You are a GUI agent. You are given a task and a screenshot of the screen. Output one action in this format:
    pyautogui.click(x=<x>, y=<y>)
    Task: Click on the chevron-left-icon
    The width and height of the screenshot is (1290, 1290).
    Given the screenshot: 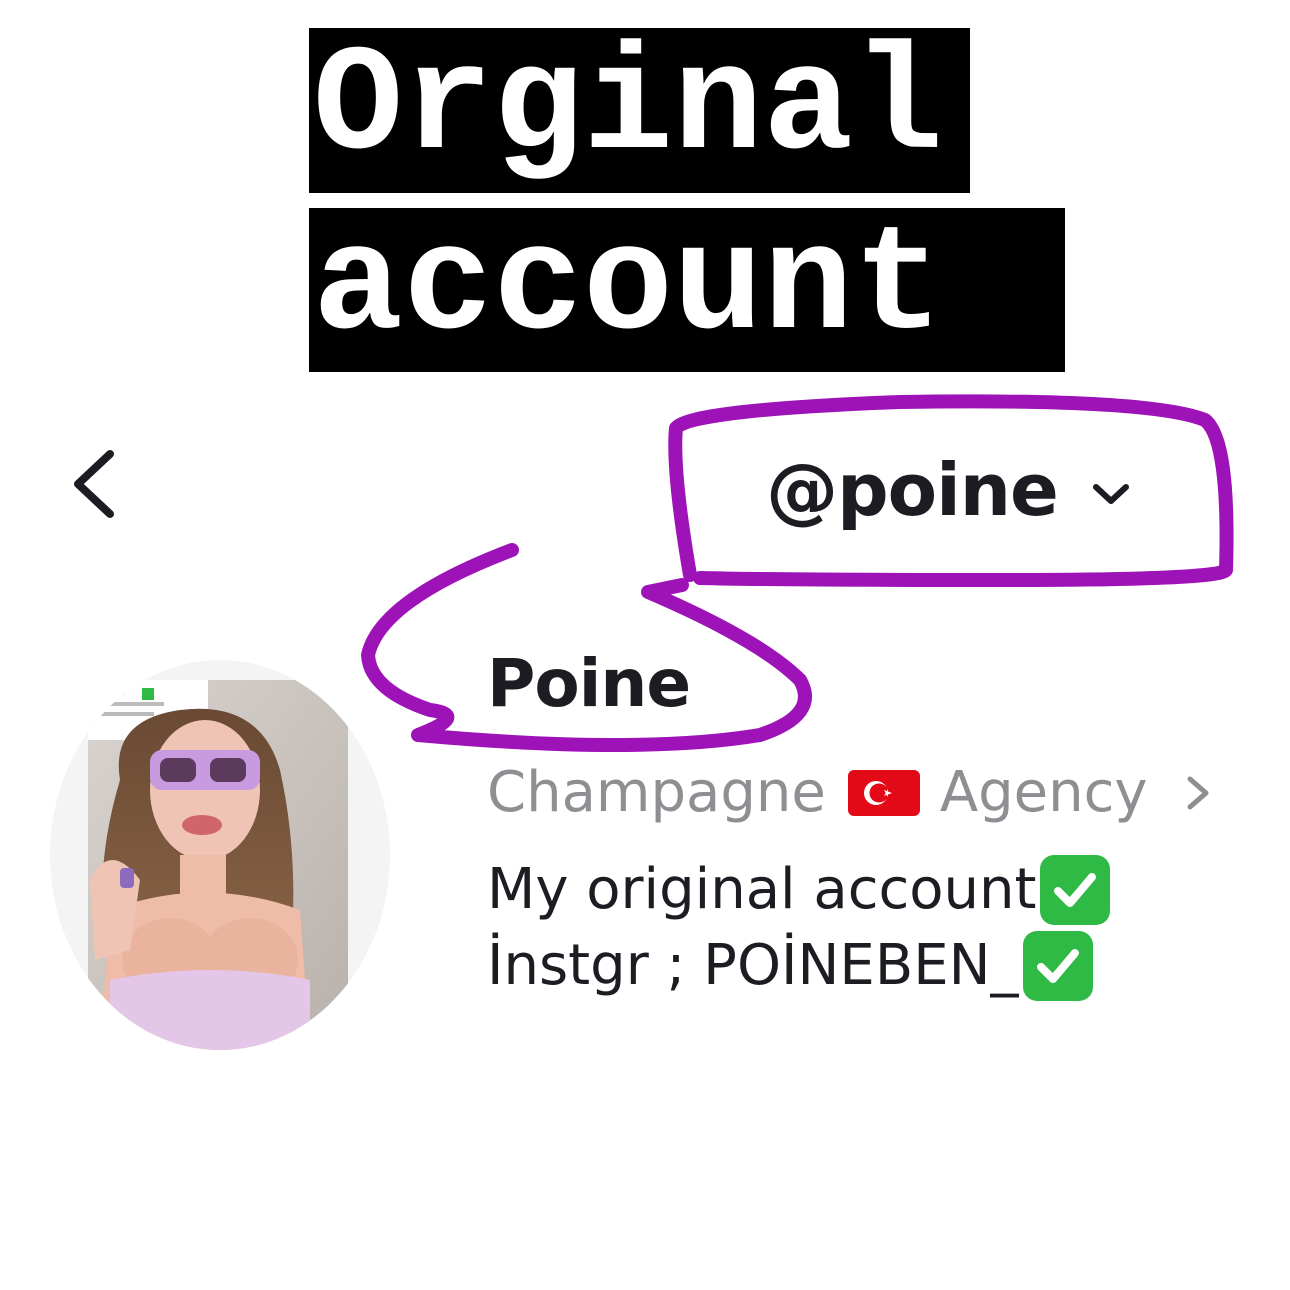 What is the action you would take?
    pyautogui.click(x=94, y=484)
    